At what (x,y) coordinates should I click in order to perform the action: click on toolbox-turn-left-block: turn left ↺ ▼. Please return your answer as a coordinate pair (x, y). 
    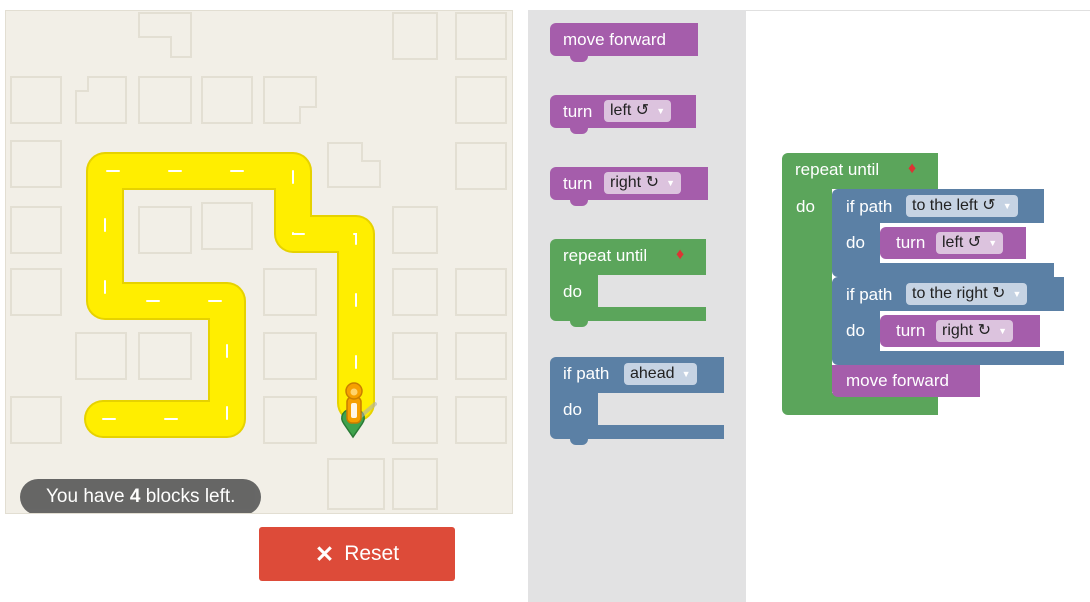
    Looking at the image, I should click on (623, 114).